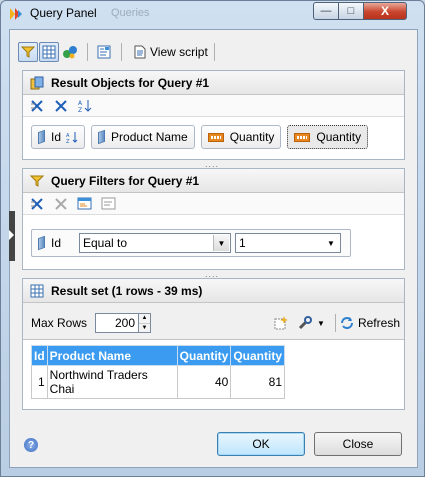  I want to click on measure-icon, so click(302, 137).